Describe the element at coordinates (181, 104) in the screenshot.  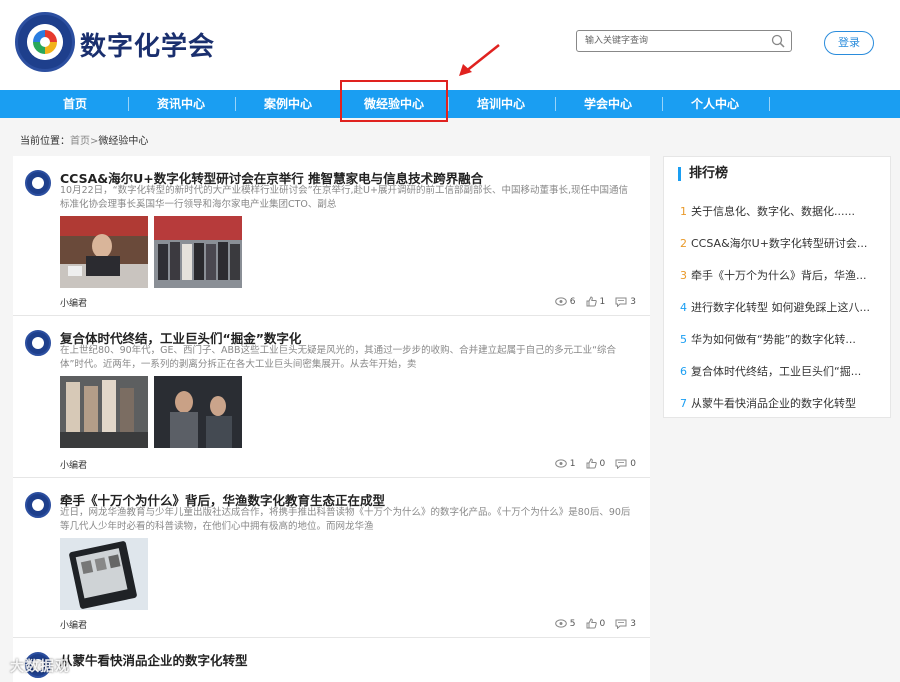
I see `nav-item-news: 资讯中心` at that location.